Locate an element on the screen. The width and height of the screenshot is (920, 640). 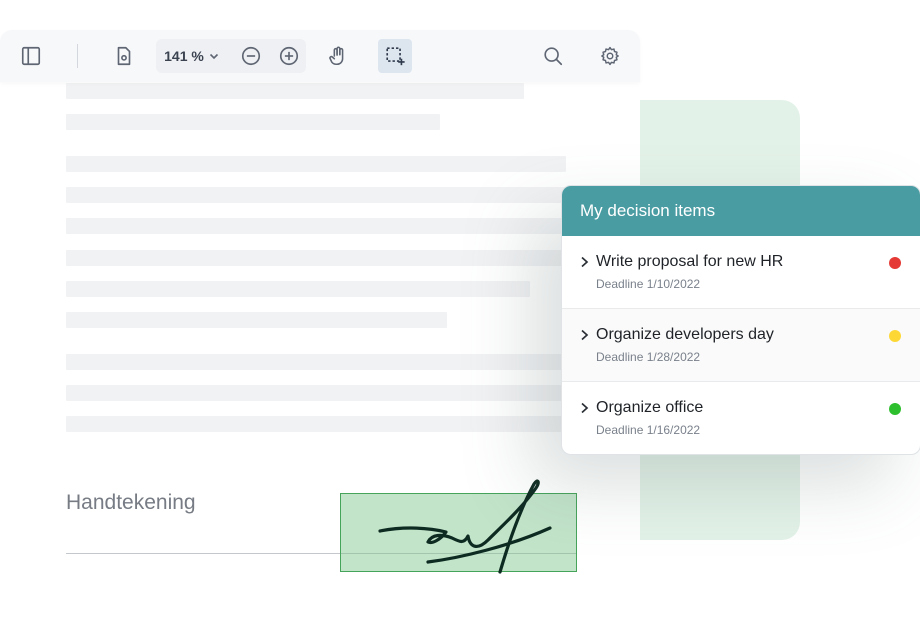
toolbar-divider is located at coordinates (77, 56).